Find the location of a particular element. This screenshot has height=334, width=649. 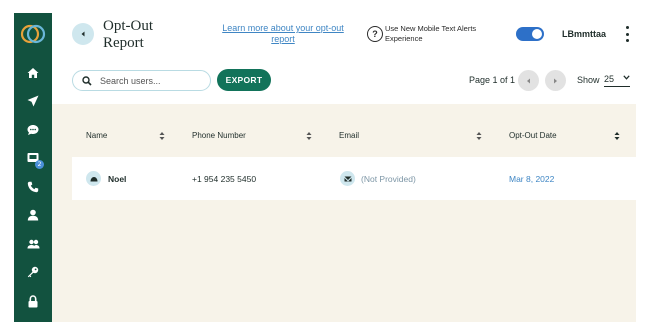

sidebar: 2 is located at coordinates (33, 167).